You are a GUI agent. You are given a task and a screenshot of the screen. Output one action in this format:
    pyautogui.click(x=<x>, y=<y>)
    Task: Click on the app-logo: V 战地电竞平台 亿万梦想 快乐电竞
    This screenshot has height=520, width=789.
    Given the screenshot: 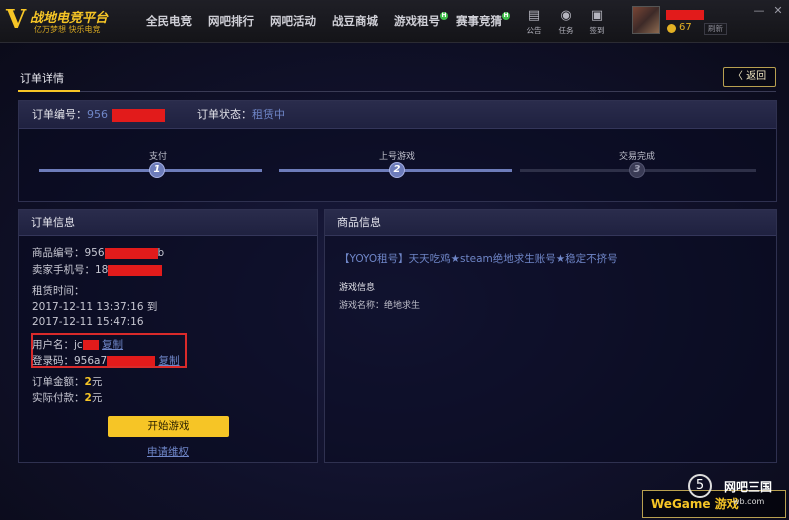 What is the action you would take?
    pyautogui.click(x=71, y=21)
    